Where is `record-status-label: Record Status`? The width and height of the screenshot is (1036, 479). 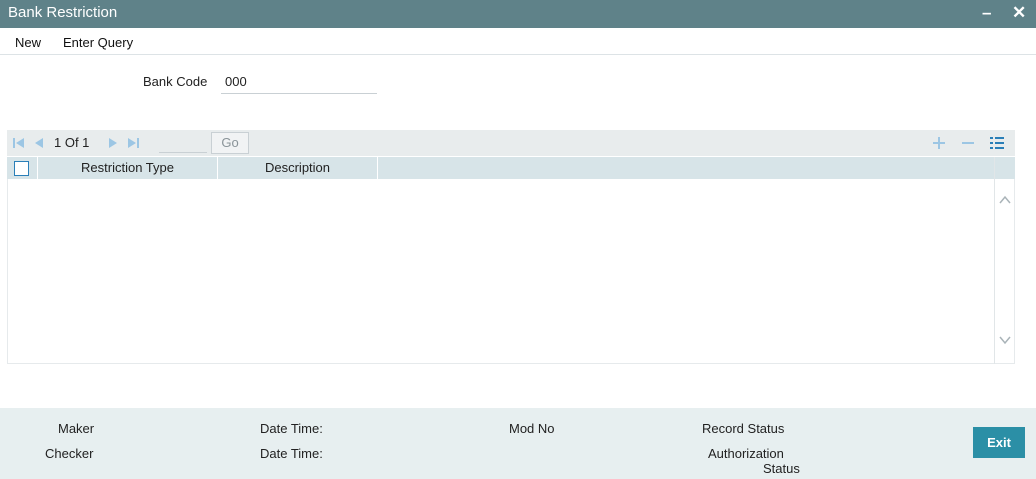
record-status-label: Record Status is located at coordinates (743, 428).